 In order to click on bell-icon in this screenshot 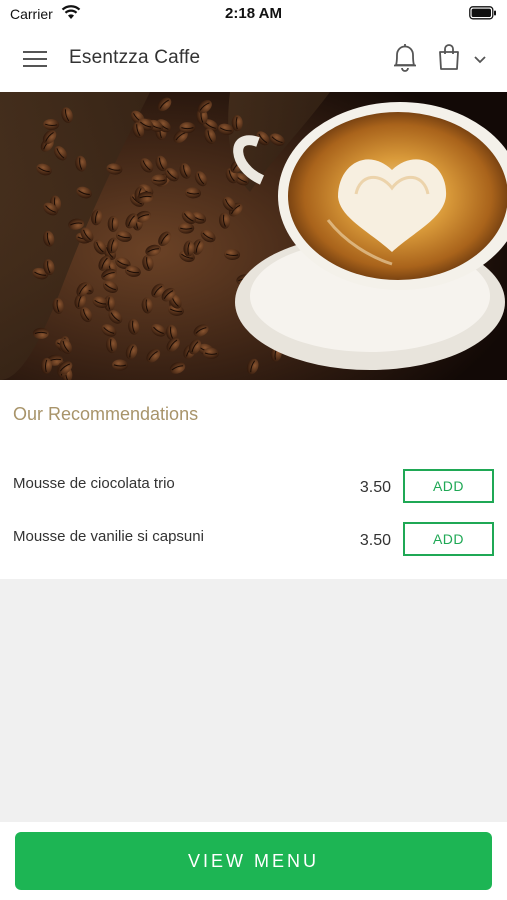, I will do `click(405, 58)`.